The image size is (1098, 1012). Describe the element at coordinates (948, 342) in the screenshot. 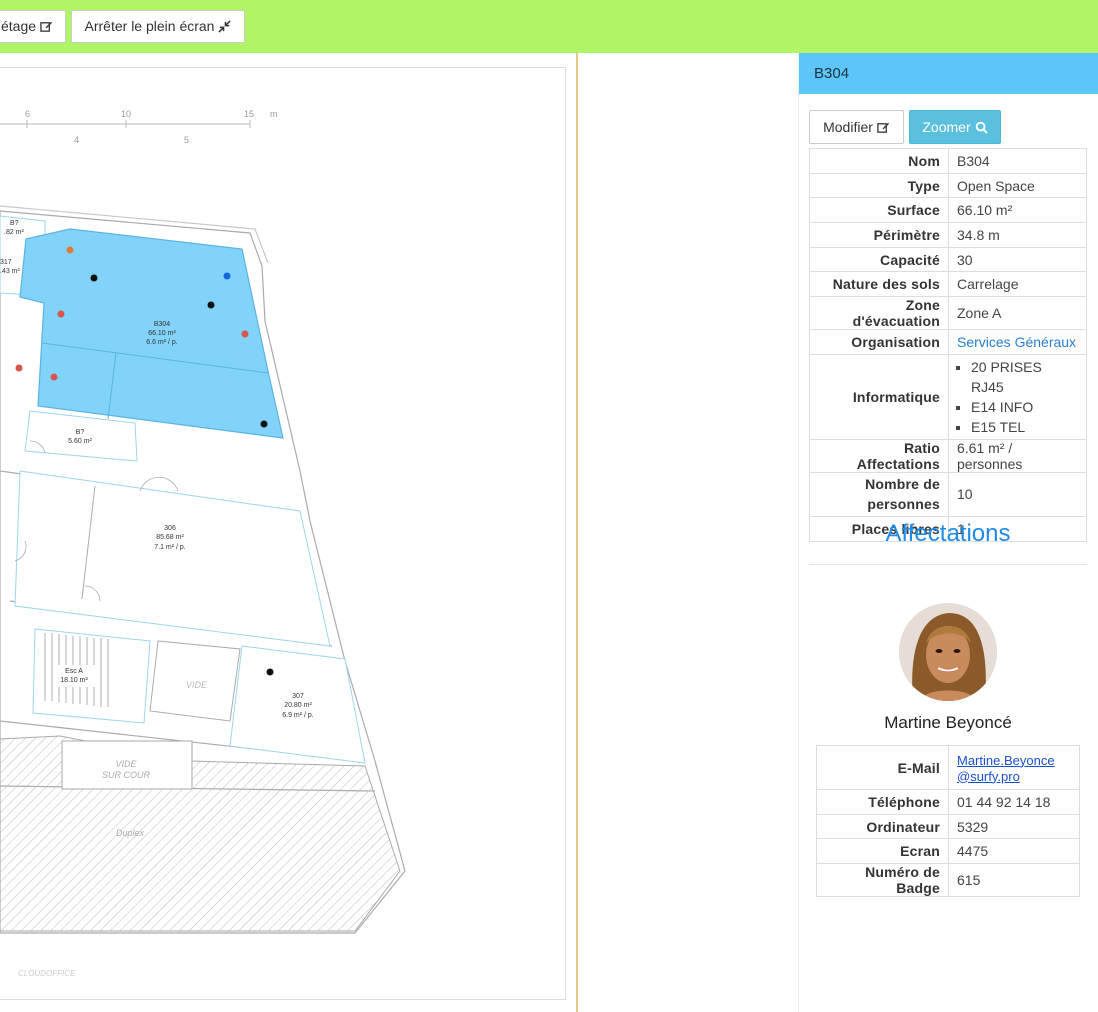

I see `table-row: Organisation Services Généraux` at that location.